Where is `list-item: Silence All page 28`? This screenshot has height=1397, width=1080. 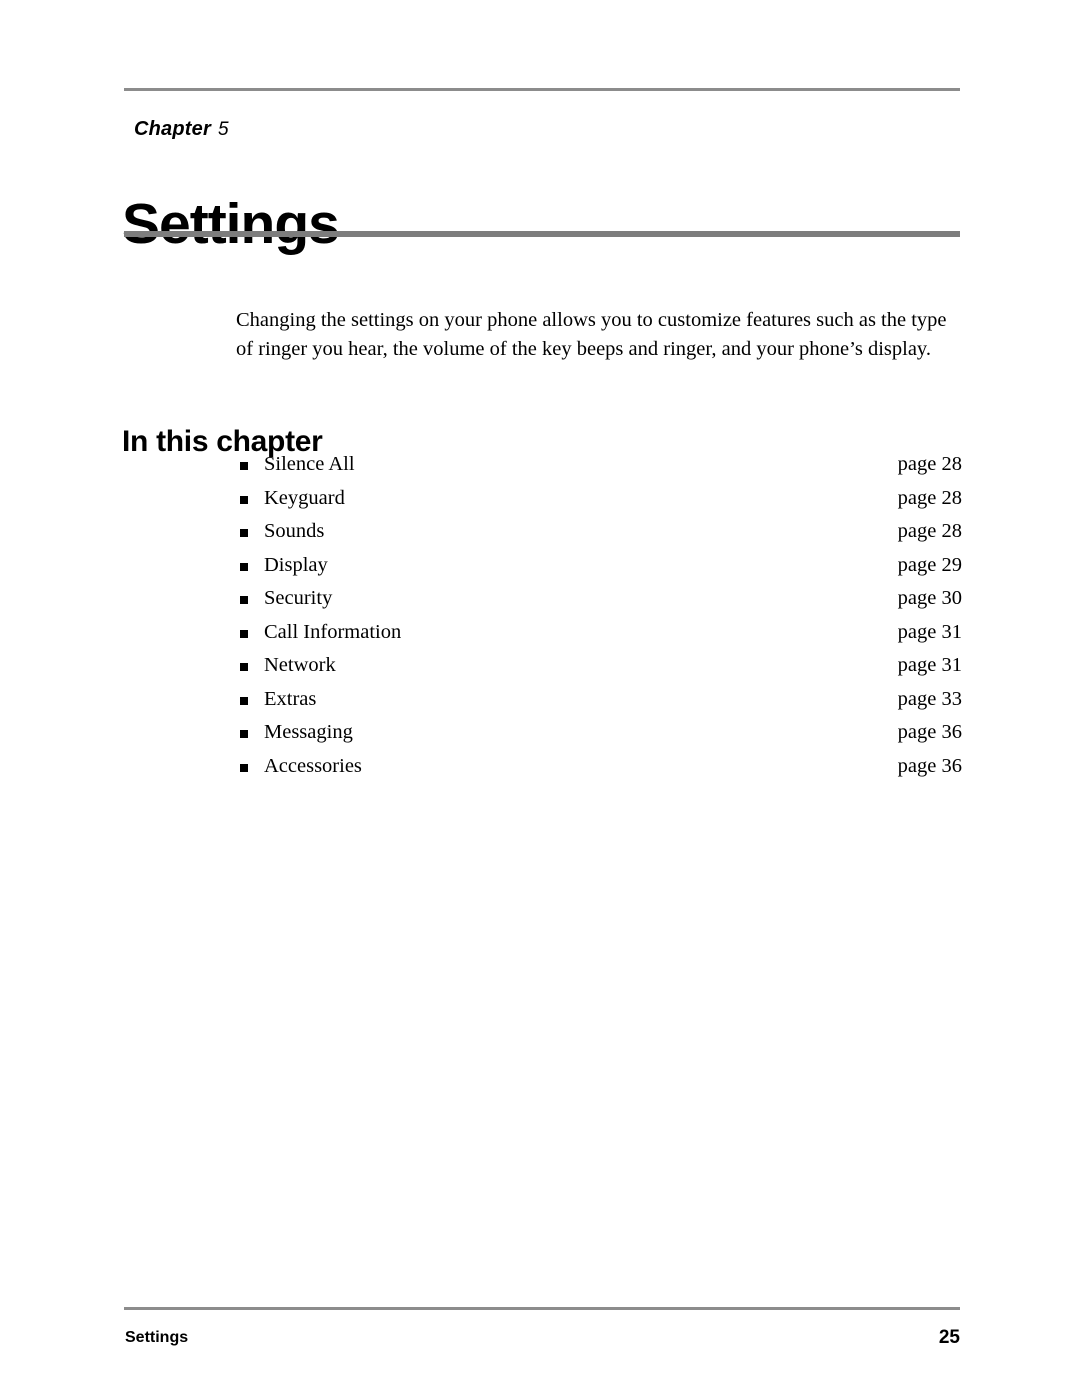
list-item: Silence All page 28 is located at coordinates (599, 465).